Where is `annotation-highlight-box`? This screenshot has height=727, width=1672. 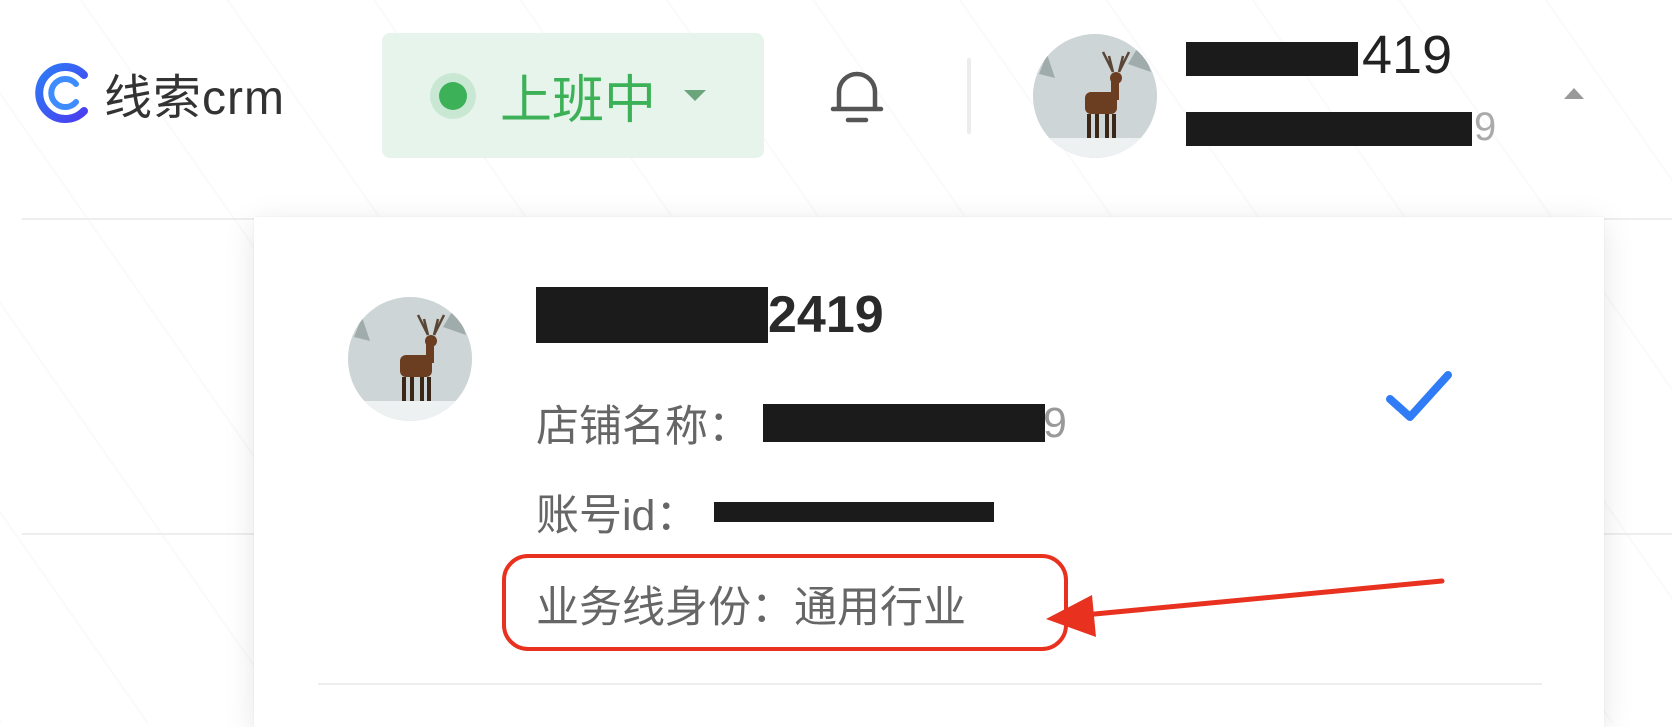 annotation-highlight-box is located at coordinates (785, 602).